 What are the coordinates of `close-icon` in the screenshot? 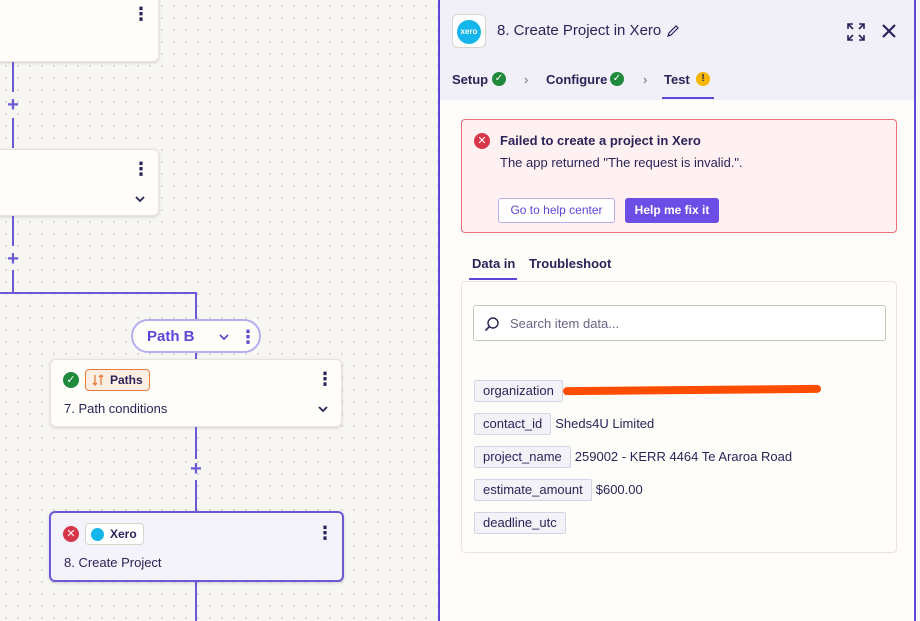 It's located at (889, 31).